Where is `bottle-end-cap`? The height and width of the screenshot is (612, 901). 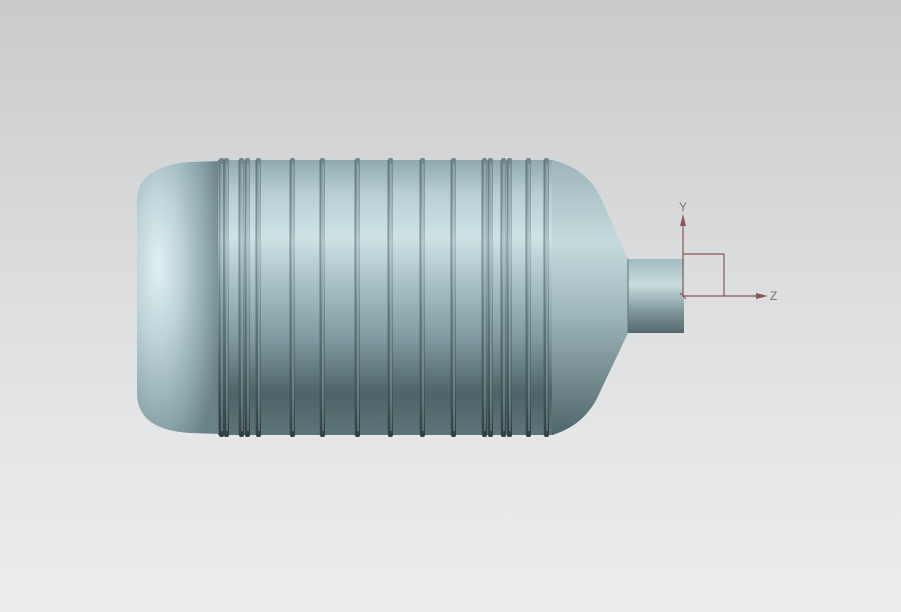
bottle-end-cap is located at coordinates (179, 297).